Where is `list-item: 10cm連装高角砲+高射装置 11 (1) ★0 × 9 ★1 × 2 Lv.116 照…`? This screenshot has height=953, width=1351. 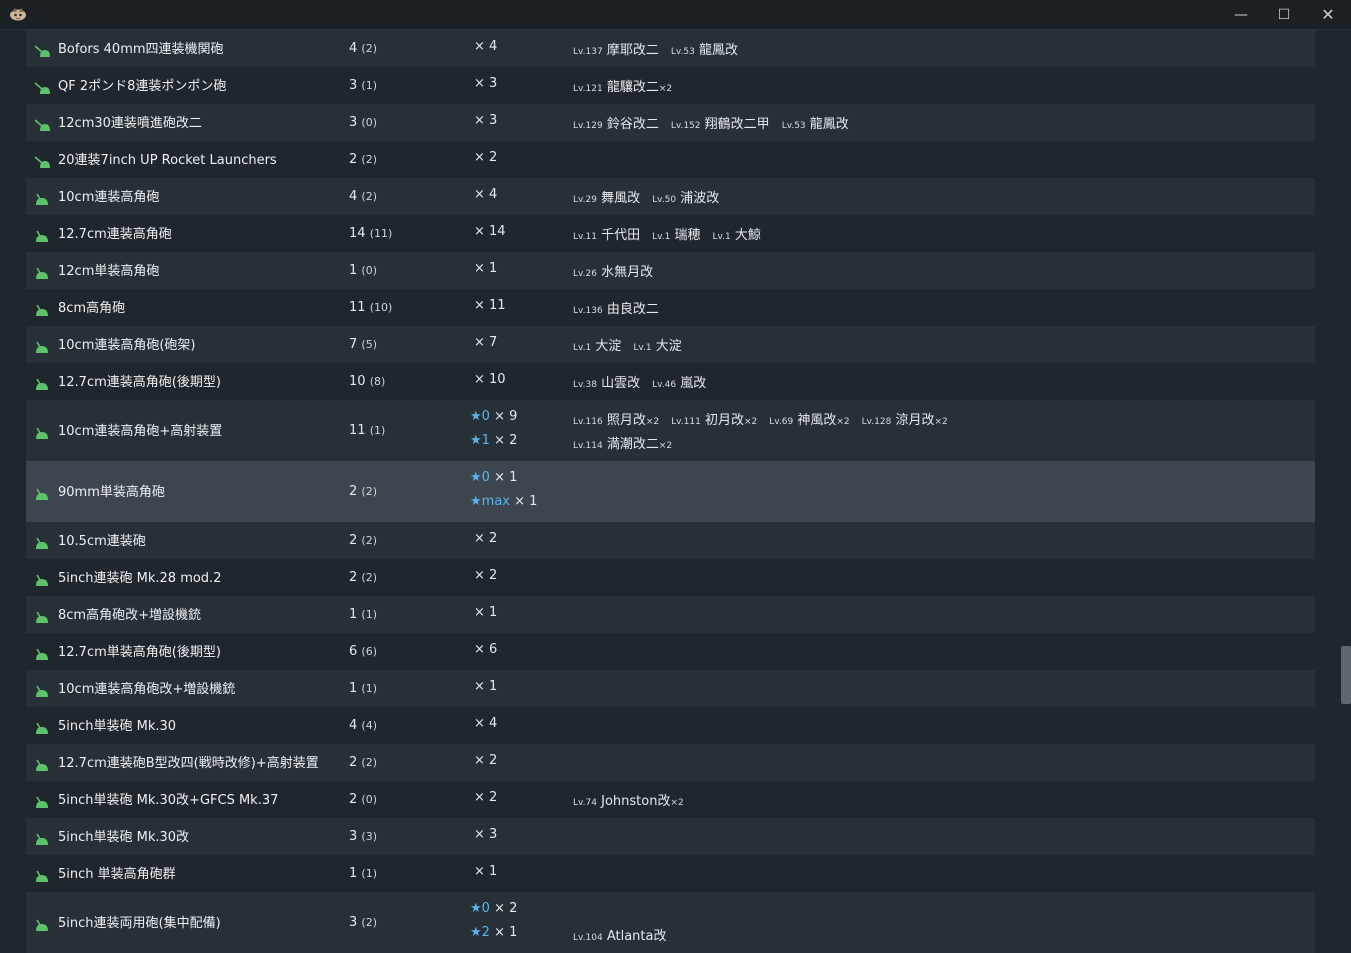
list-item: 10cm連装高角砲+高射装置 11 (1) ★0 × 9 ★1 × 2 Lv.116 照… is located at coordinates (670, 430).